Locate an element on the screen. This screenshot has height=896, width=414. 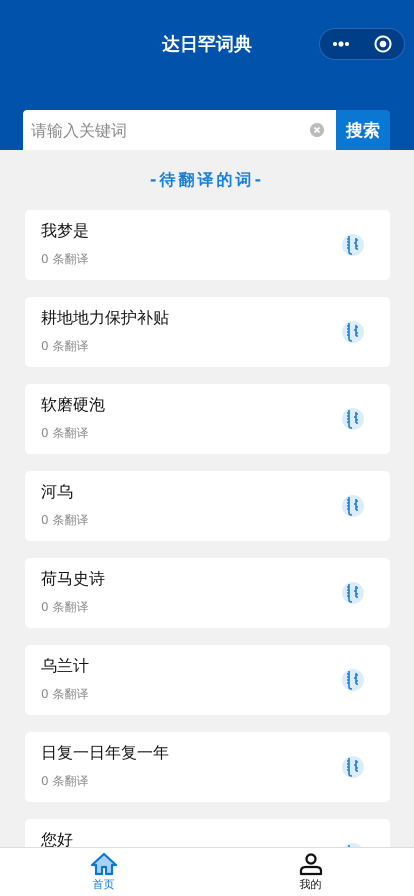
word-card: 荷马史诗 0 条翻译 is located at coordinates (207, 593).